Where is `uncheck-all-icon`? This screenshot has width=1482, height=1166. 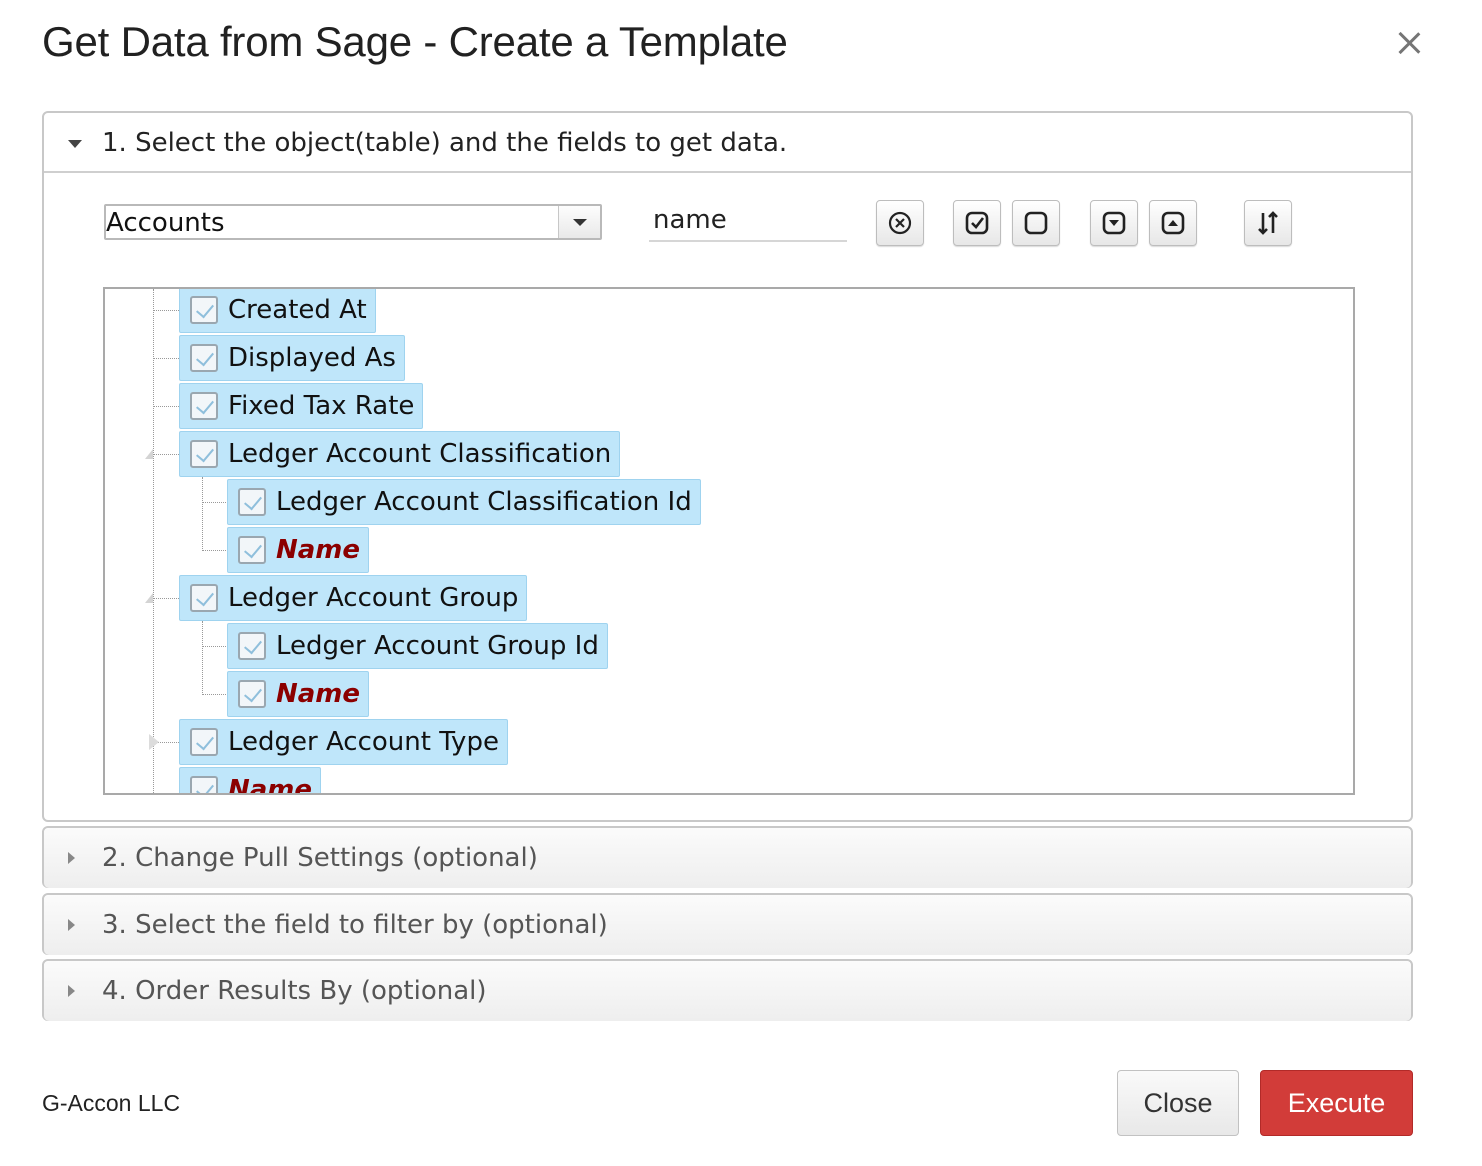
uncheck-all-icon is located at coordinates (1036, 223).